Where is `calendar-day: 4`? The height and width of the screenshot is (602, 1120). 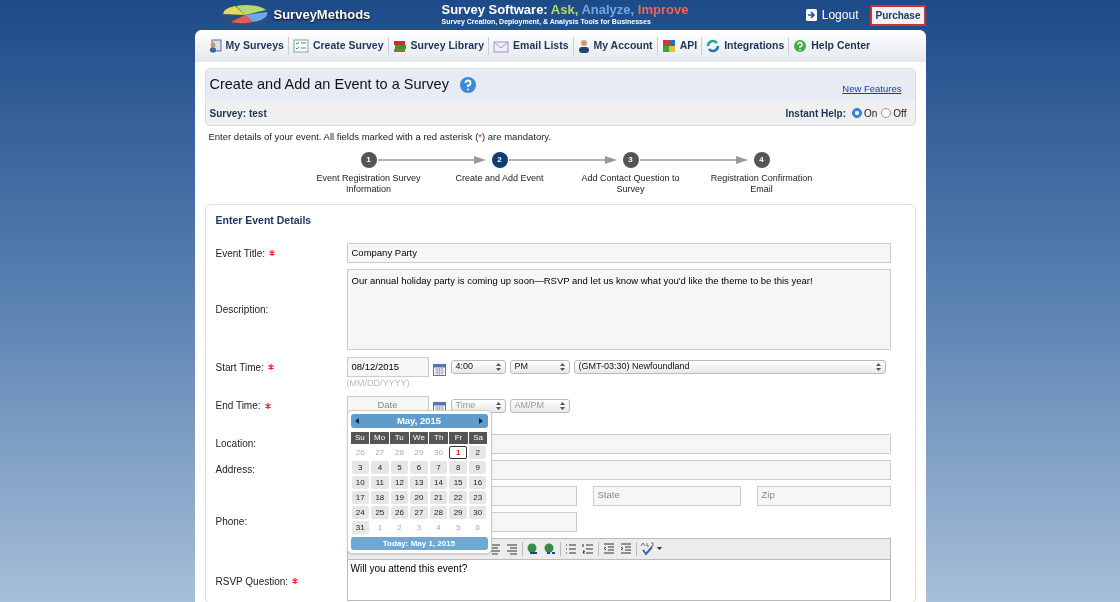 calendar-day: 4 is located at coordinates (380, 468).